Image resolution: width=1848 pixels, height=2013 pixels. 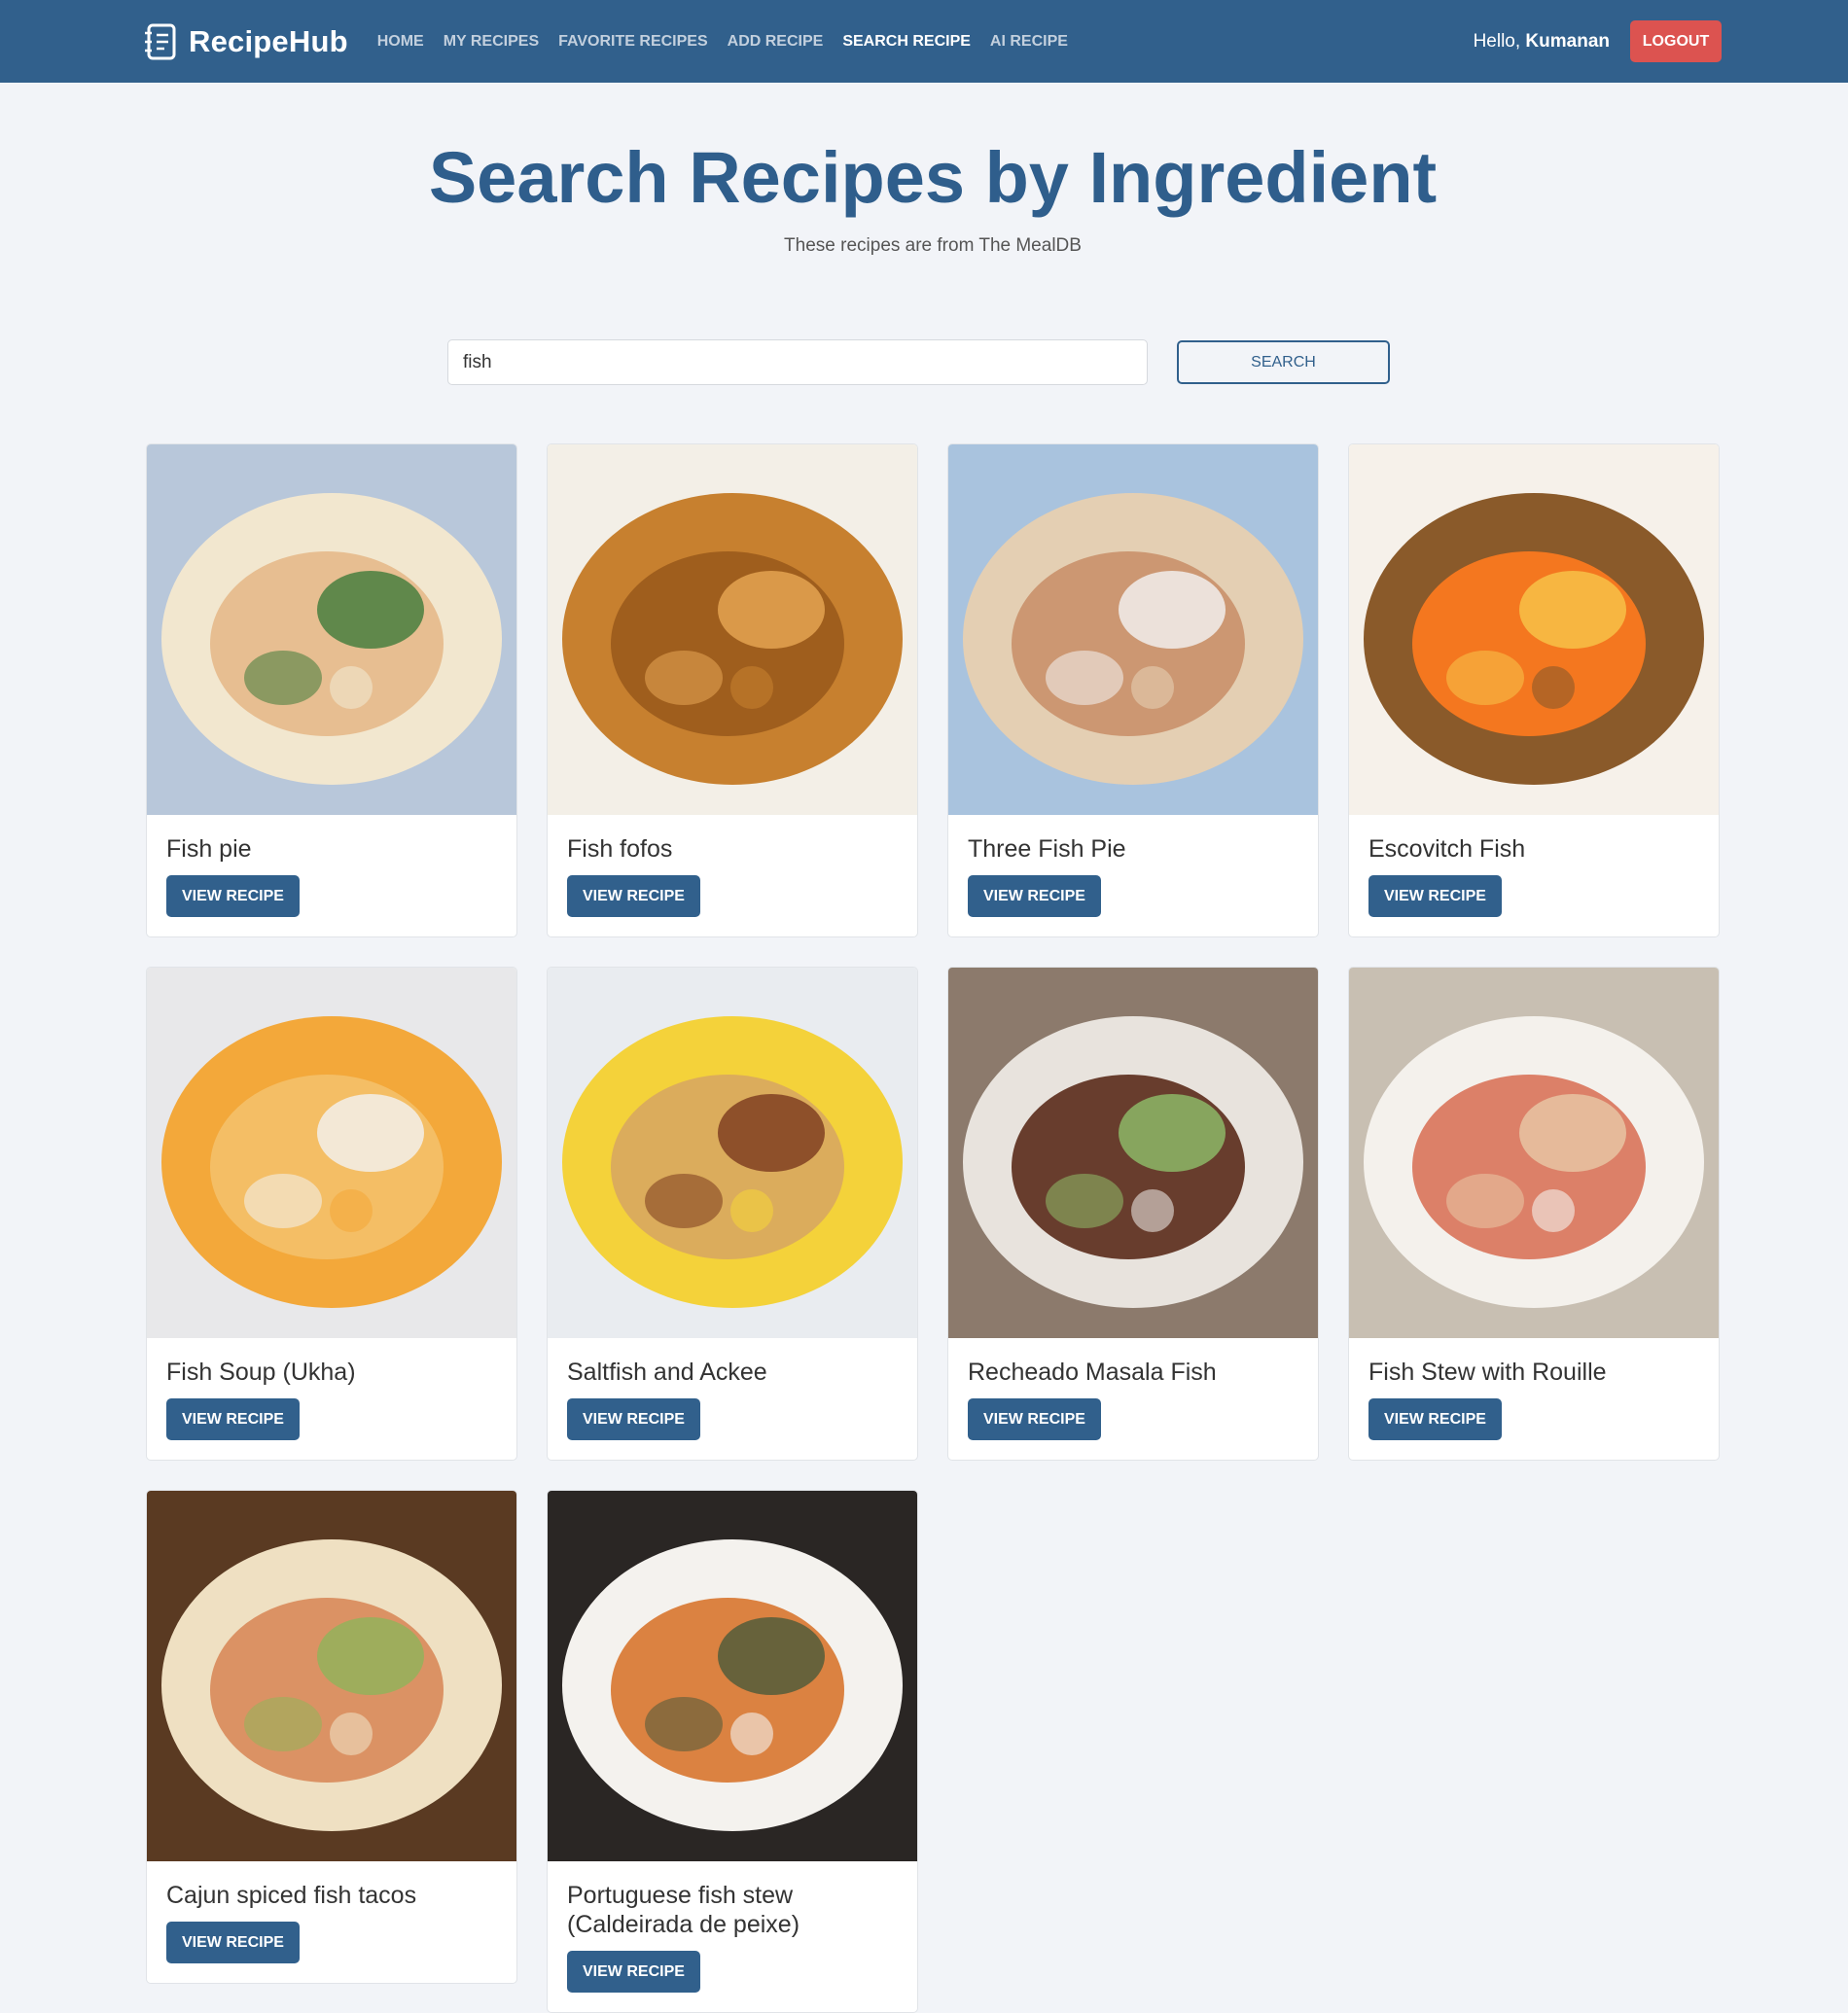 I want to click on recipe-card: Fish pie VIEW RECIPE, so click(x=331, y=690).